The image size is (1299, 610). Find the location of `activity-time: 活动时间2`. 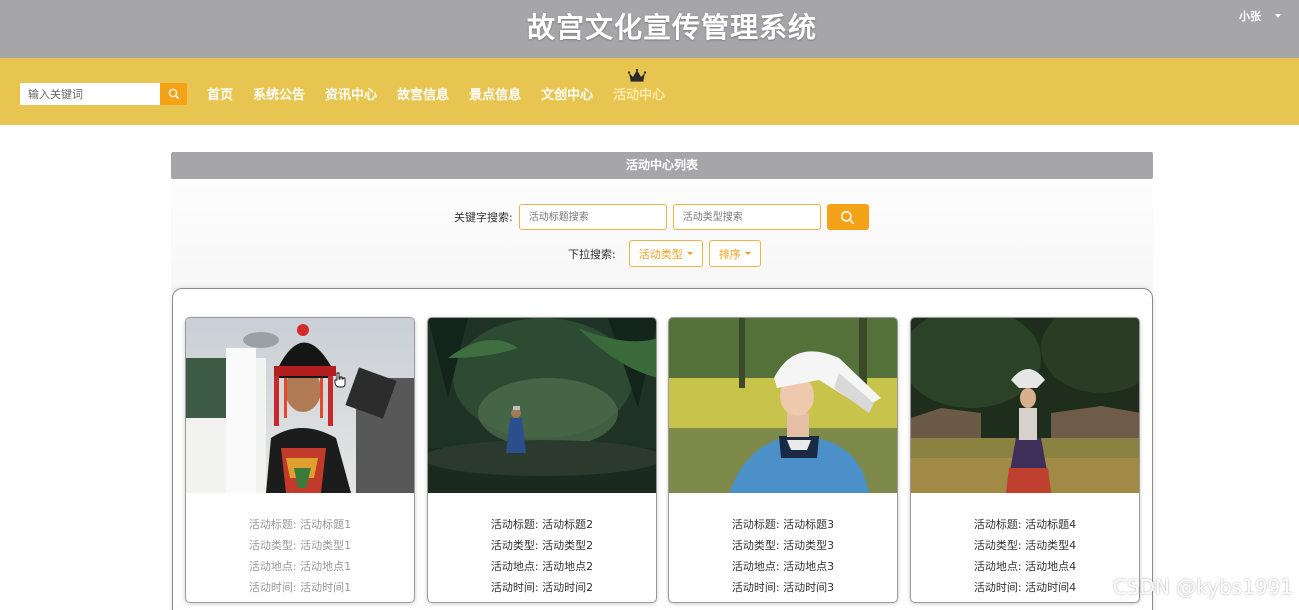

activity-time: 活动时间2 is located at coordinates (568, 587).